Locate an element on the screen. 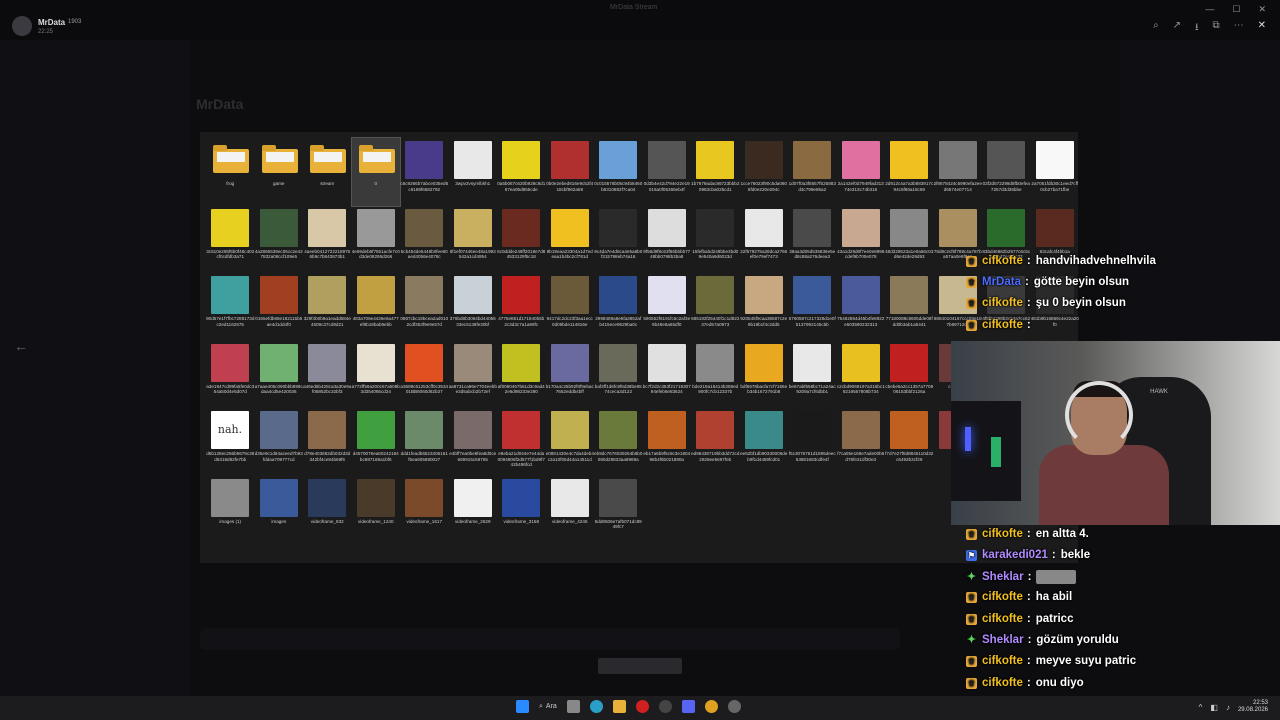 The height and width of the screenshot is (720, 1280). folder-item: stream is located at coordinates (327, 172).